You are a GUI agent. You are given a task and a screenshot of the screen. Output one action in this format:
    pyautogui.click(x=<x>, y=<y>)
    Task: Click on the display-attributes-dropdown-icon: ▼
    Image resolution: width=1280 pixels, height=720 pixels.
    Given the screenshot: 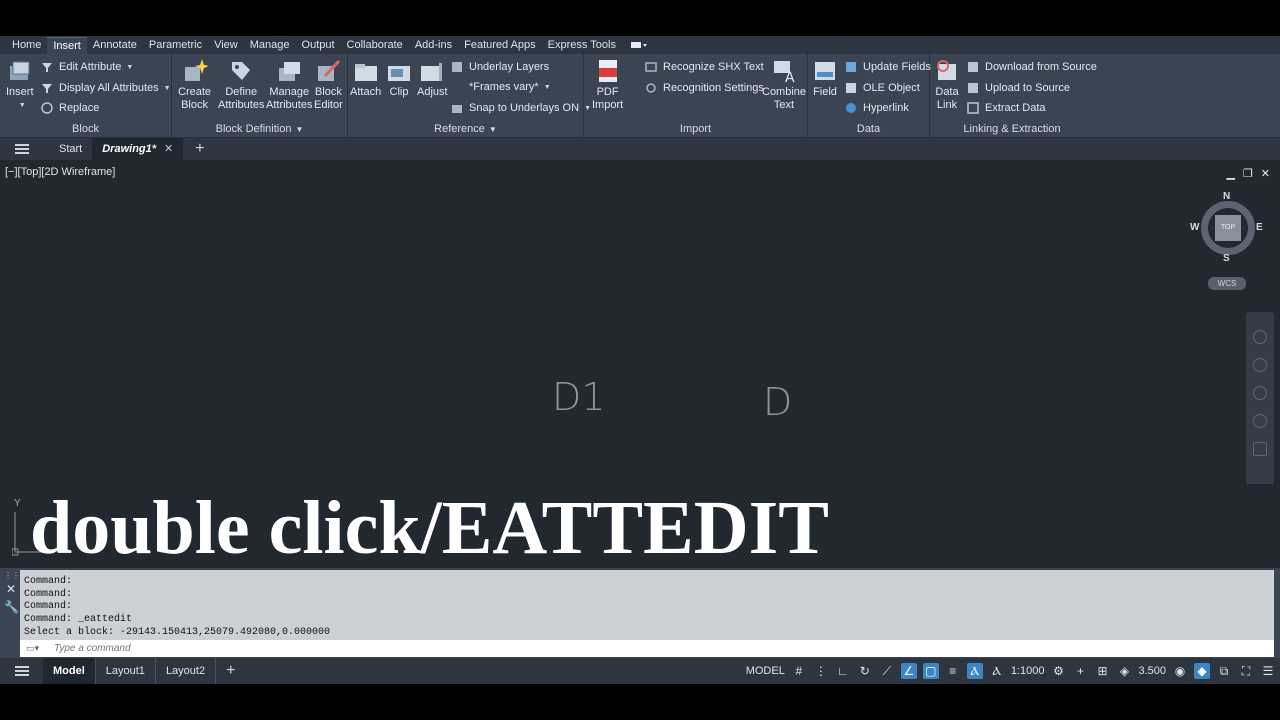 What is the action you would take?
    pyautogui.click(x=167, y=88)
    